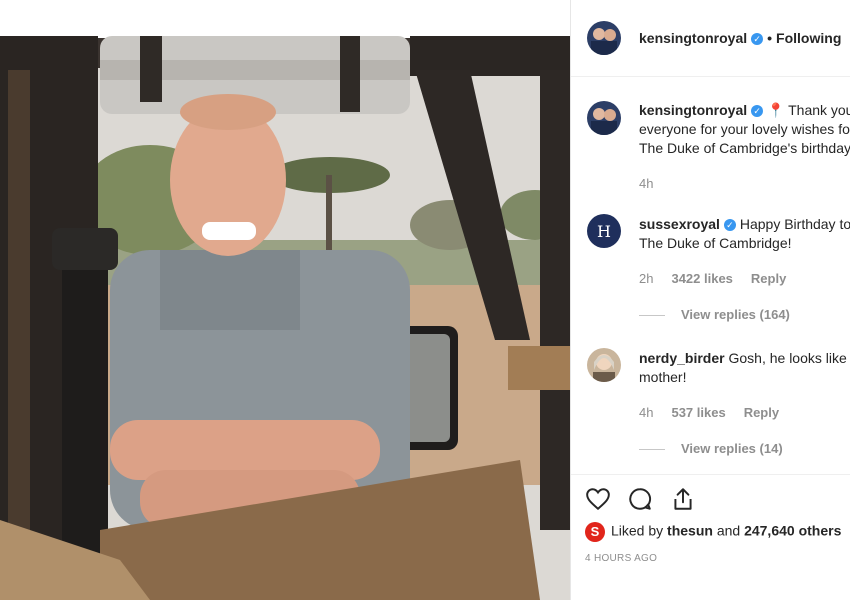  I want to click on view-replies-button: View replies (14), so click(711, 448).